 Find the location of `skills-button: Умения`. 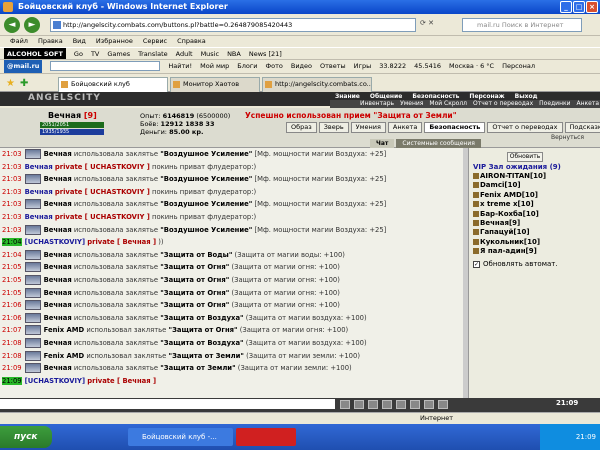

skills-button: Умения is located at coordinates (368, 127).